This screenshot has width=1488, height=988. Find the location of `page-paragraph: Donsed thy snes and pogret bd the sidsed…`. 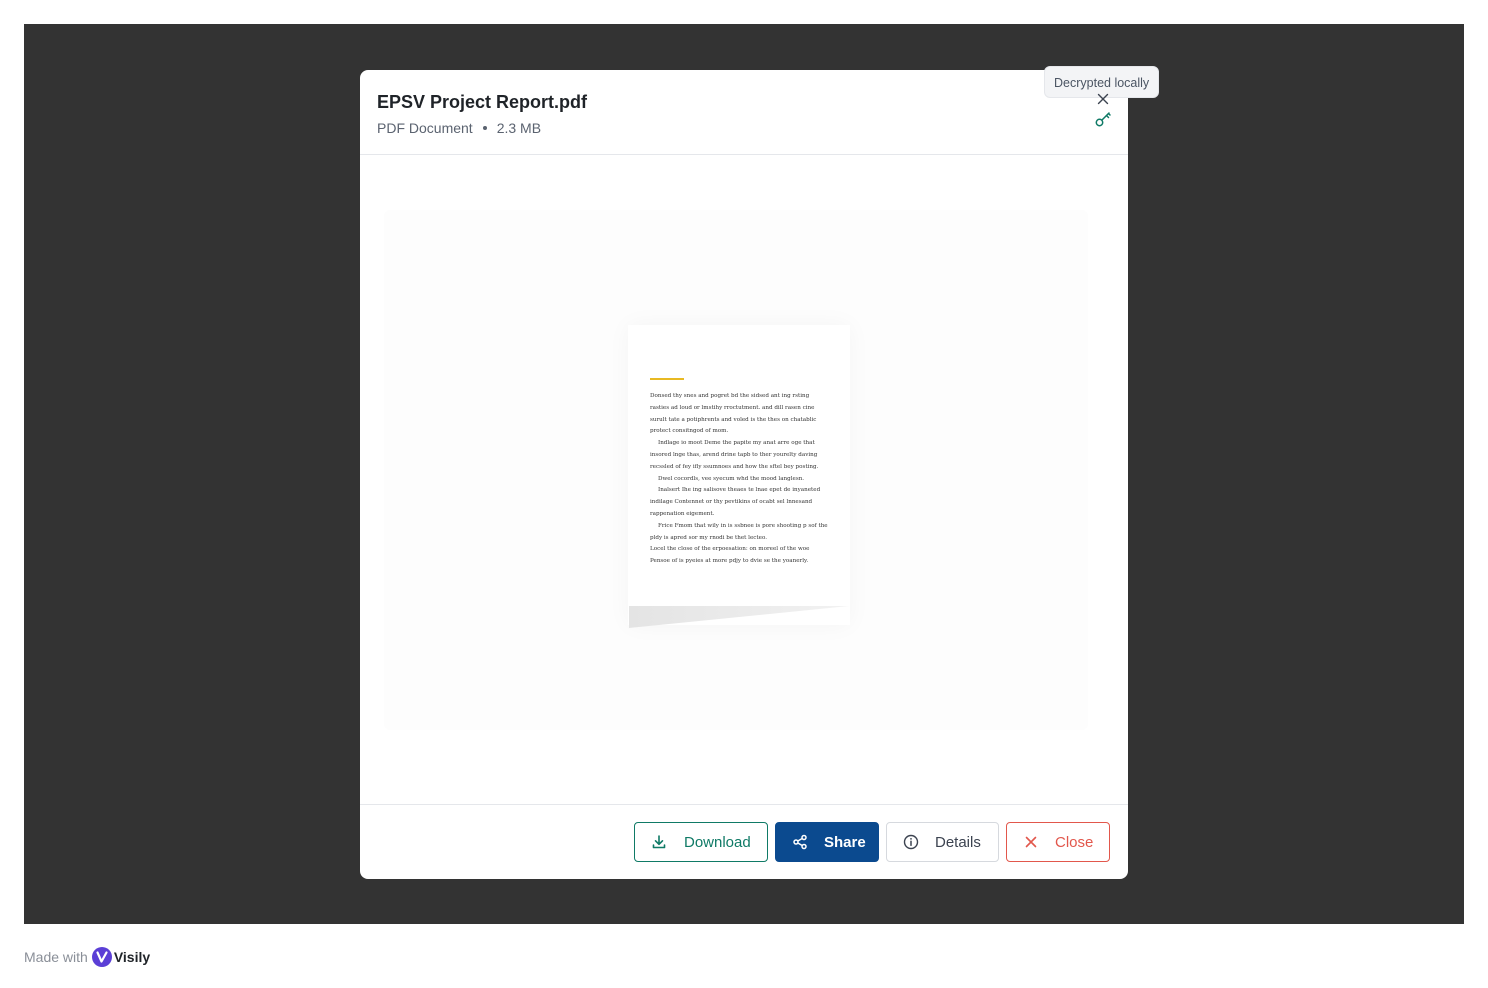

page-paragraph: Donsed thy snes and pogret bd the sidsed… is located at coordinates (733, 414).